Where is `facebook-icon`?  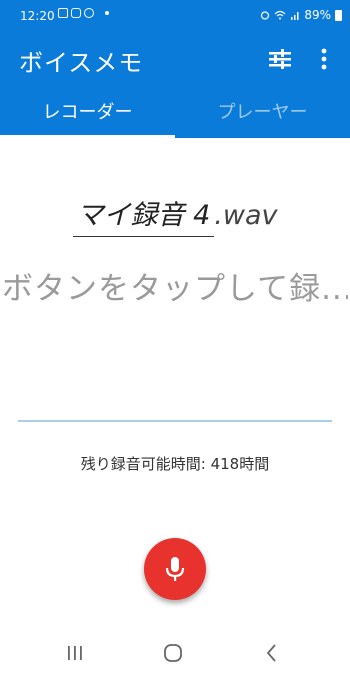
facebook-icon is located at coordinates (89, 13).